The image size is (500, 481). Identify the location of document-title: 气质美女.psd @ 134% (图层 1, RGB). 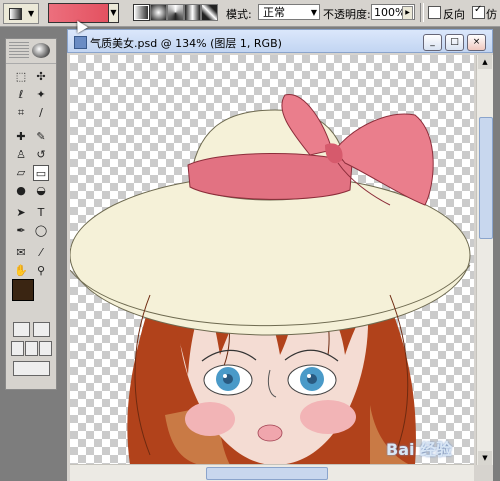
(186, 43).